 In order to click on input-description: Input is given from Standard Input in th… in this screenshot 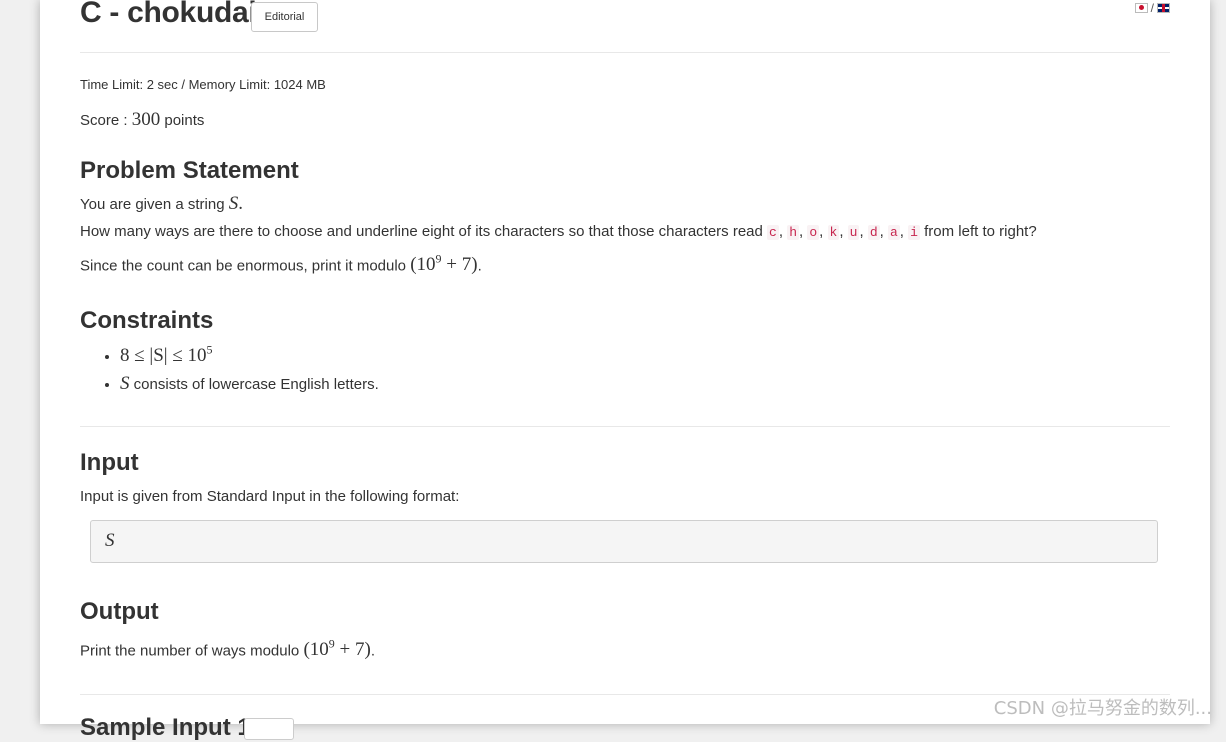, I will do `click(270, 496)`.